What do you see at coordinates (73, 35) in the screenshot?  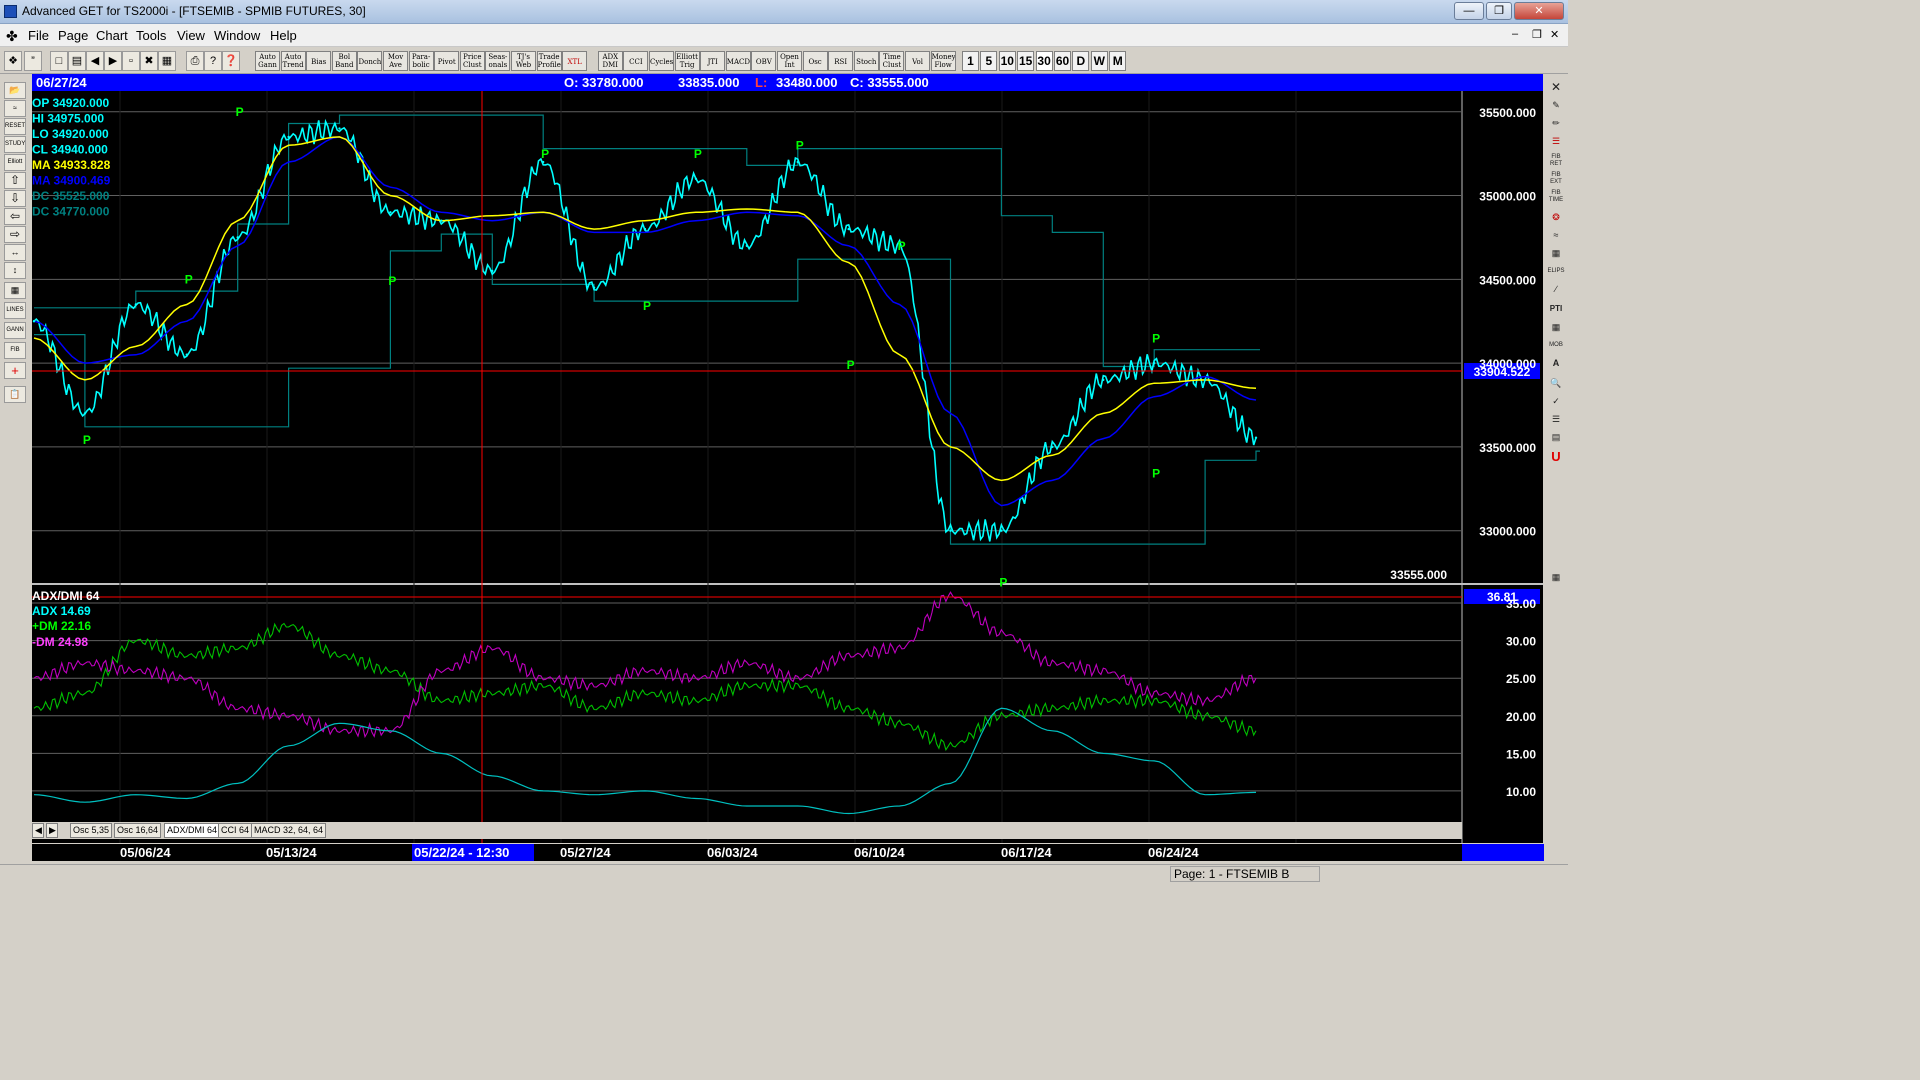 I see `menu-page: Page` at bounding box center [73, 35].